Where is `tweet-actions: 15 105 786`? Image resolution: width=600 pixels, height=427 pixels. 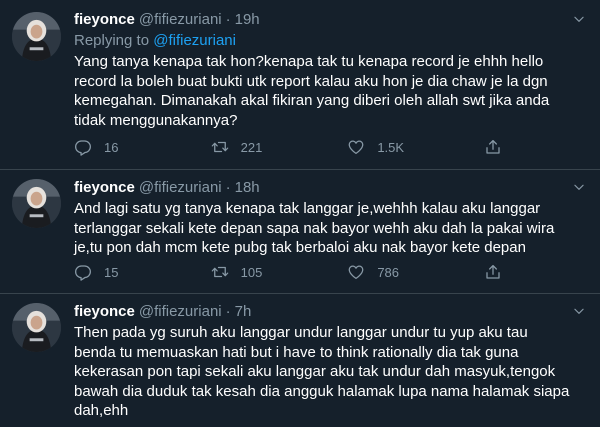 tweet-actions: 15 105 786 is located at coordinates (289, 272).